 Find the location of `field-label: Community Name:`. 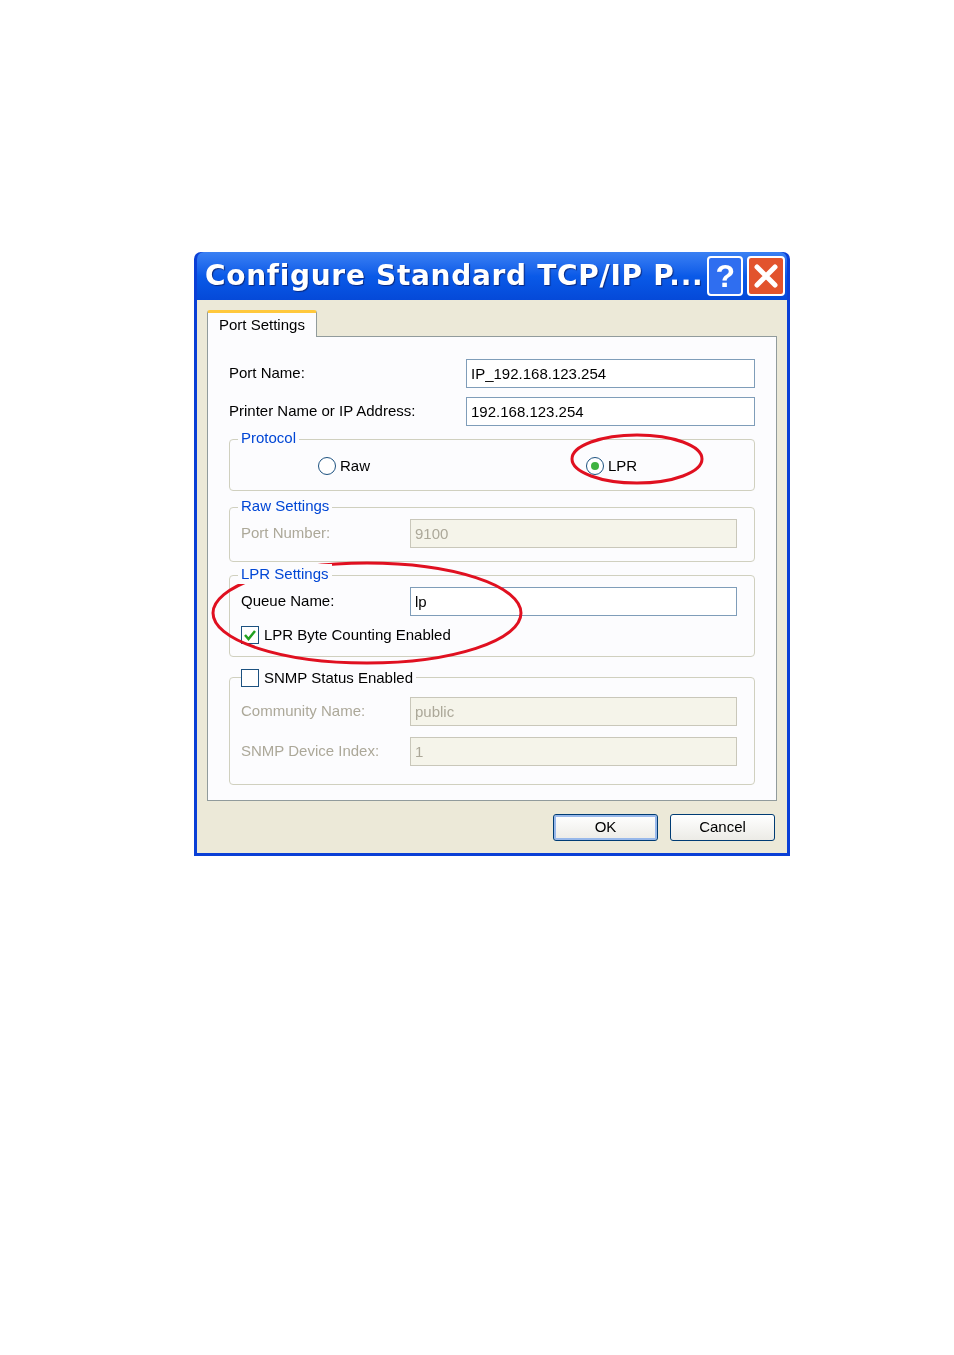

field-label: Community Name: is located at coordinates (304, 711).